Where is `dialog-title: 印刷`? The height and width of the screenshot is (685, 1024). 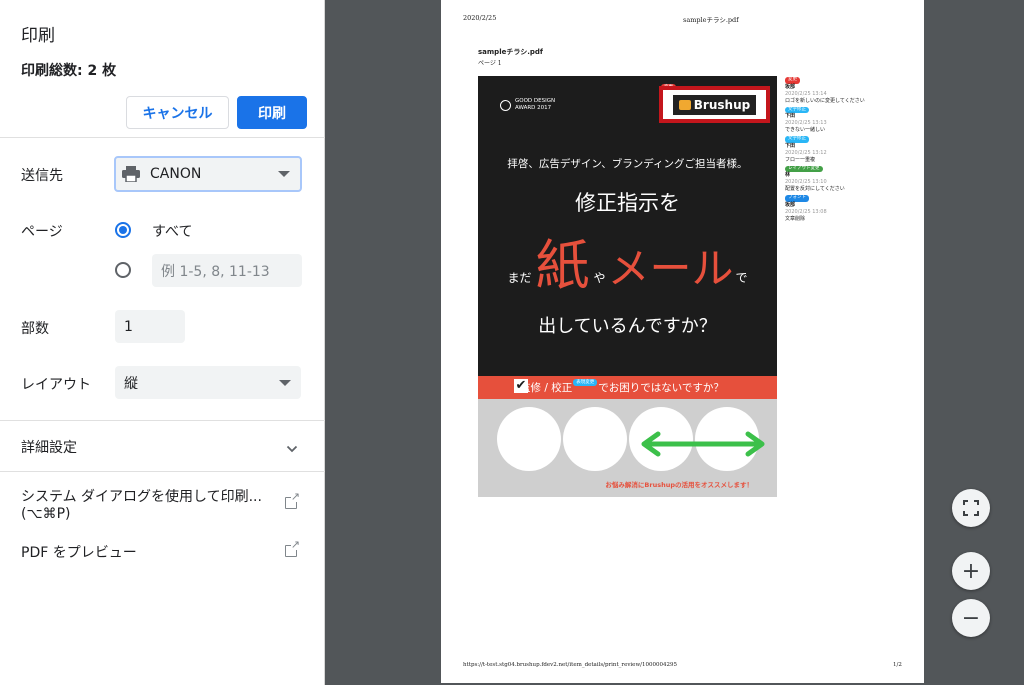 dialog-title: 印刷 is located at coordinates (38, 36).